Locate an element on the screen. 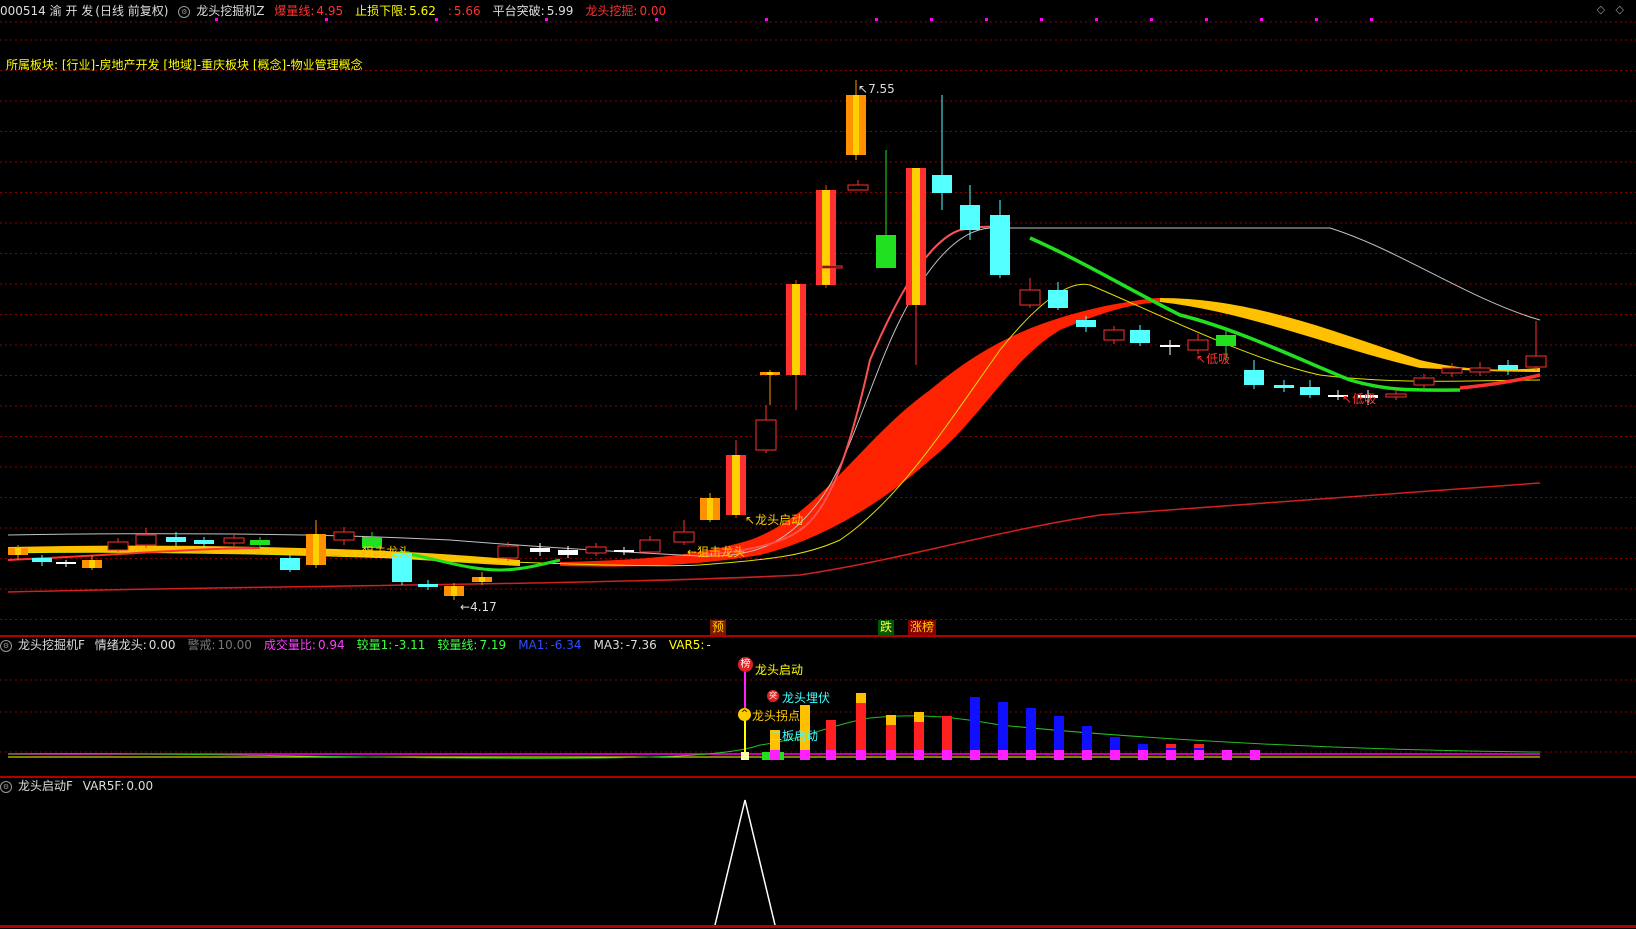 This screenshot has width=1636, height=929. bottom-border is located at coordinates (818, 926).